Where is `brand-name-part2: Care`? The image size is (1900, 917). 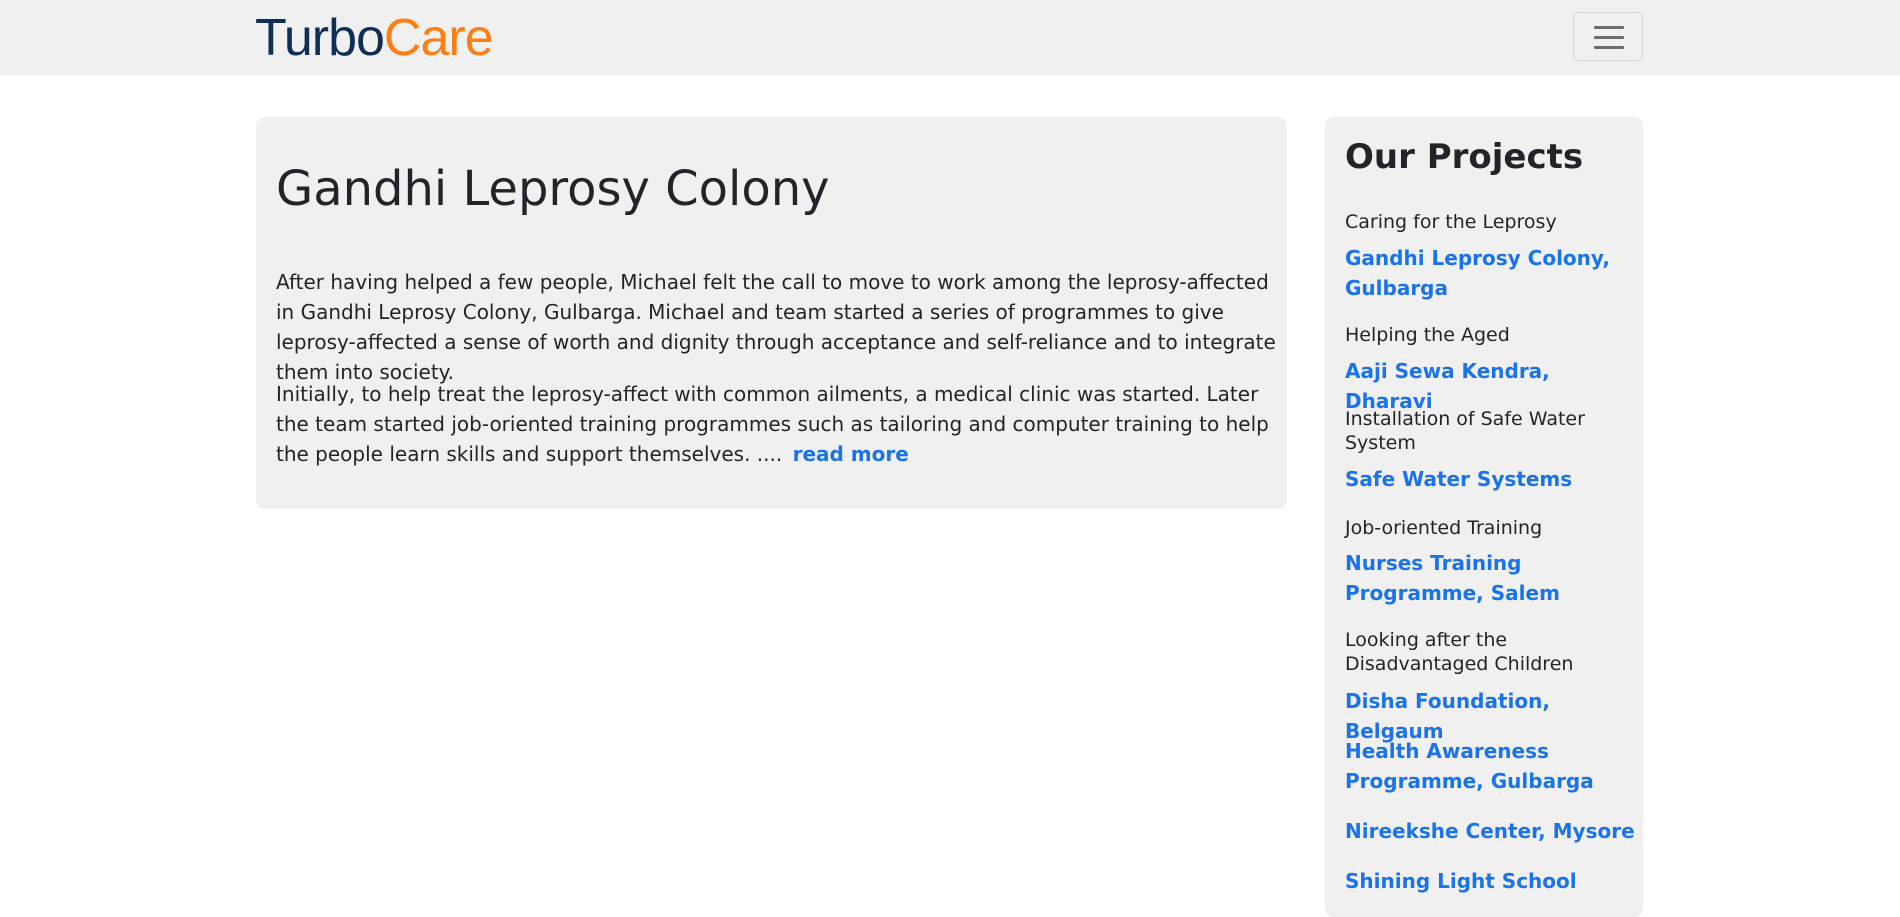 brand-name-part2: Care is located at coordinates (438, 38).